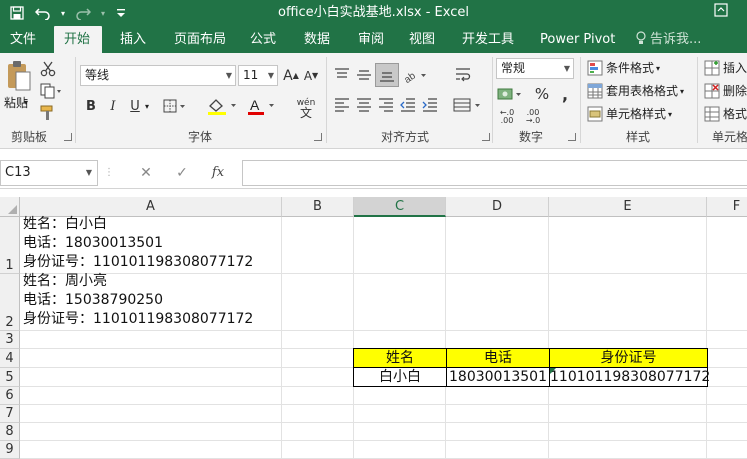  What do you see at coordinates (151, 396) in the screenshot?
I see `cell-a6` at bounding box center [151, 396].